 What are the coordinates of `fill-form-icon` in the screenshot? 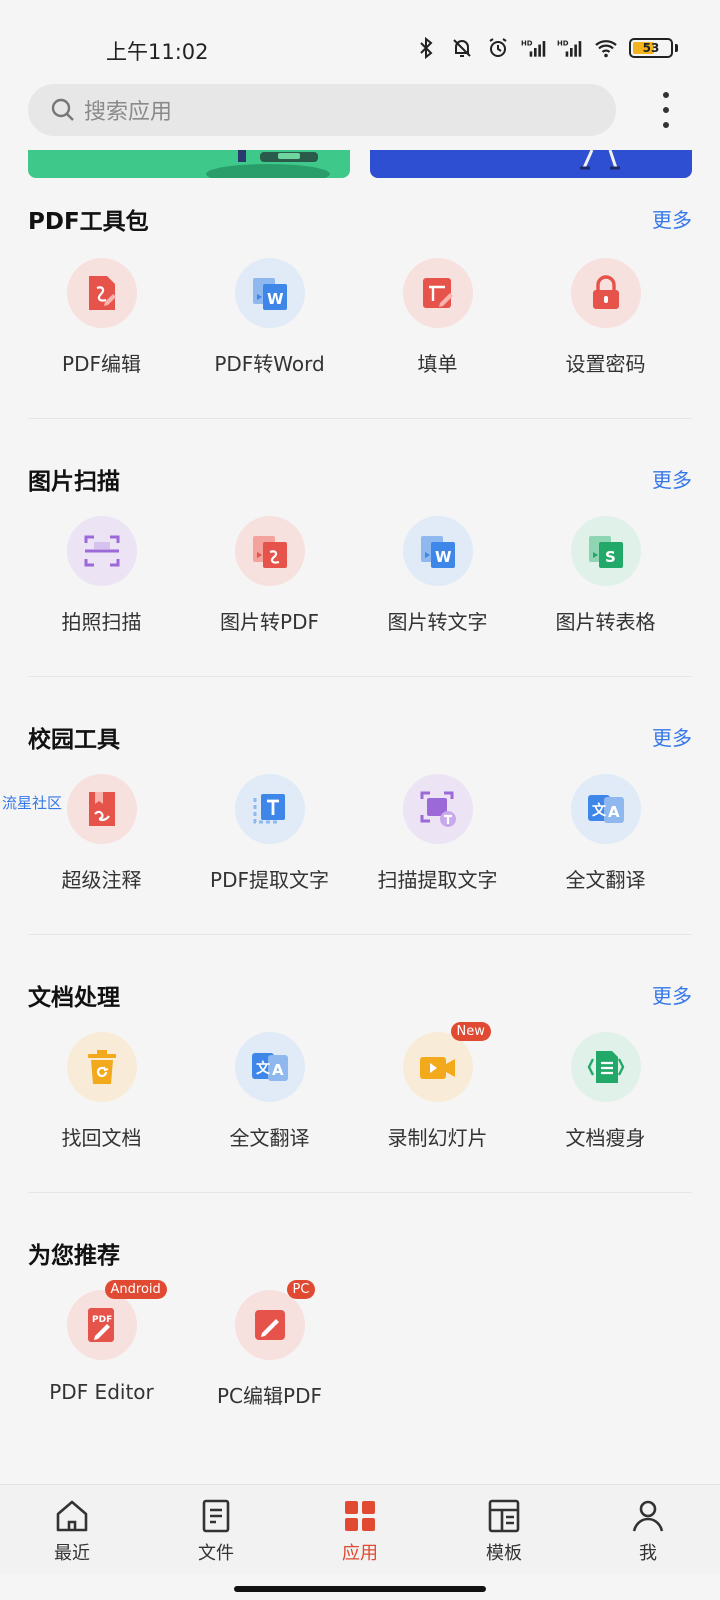 It's located at (437, 293).